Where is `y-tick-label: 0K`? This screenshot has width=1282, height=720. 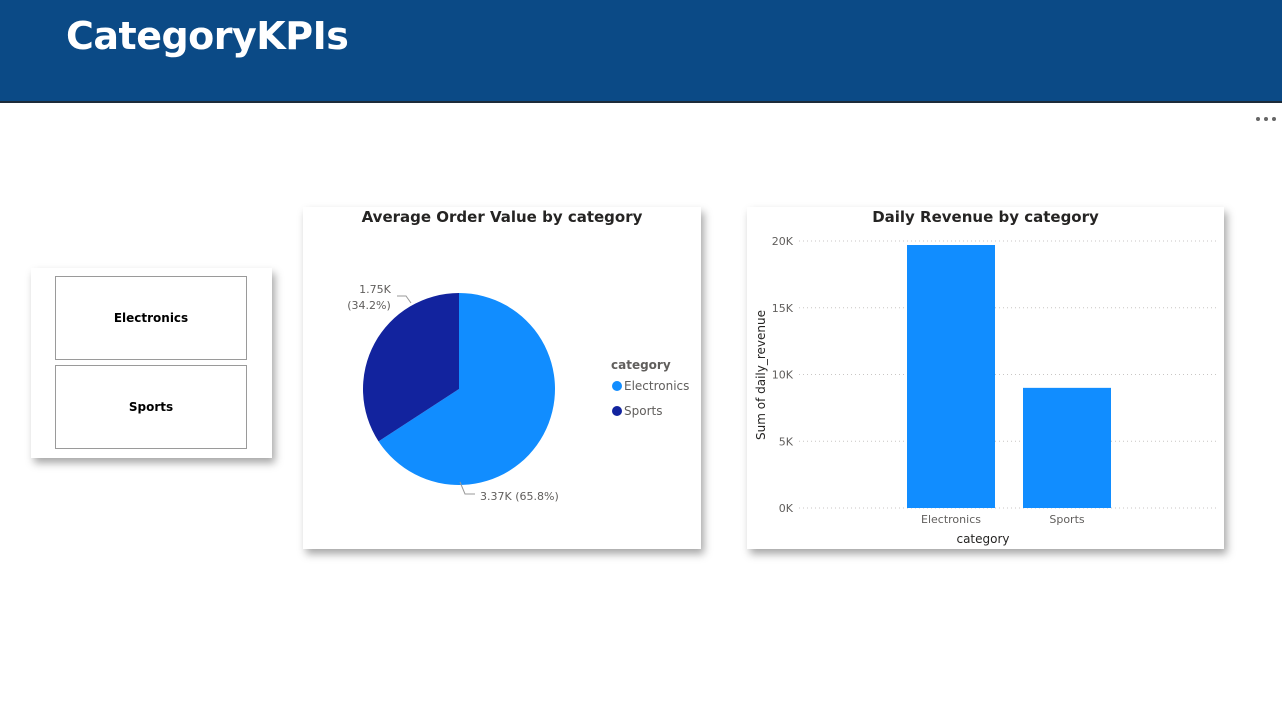
y-tick-label: 0K is located at coordinates (786, 508).